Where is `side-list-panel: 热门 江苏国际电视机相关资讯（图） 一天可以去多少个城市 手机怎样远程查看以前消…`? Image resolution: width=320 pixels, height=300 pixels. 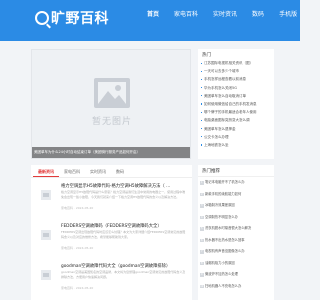 side-list-panel: 热门 江苏国际电视机相关资讯（图） 一天可以去多少个城市 手机怎样远程查看以前消… is located at coordinates (236, 104).